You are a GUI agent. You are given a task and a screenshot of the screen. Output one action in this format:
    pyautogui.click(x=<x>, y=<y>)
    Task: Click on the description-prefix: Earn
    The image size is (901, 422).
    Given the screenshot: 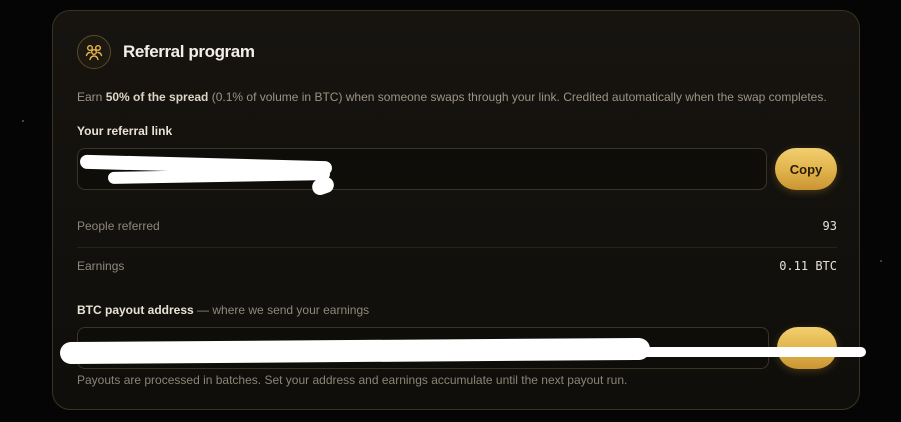 What is the action you would take?
    pyautogui.click(x=91, y=97)
    